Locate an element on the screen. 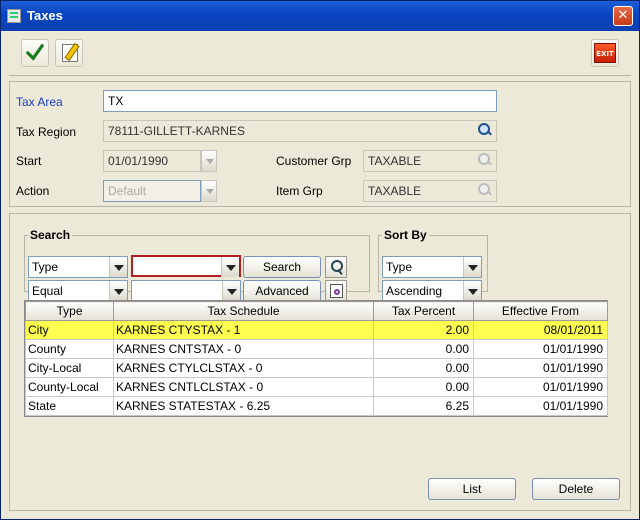 This screenshot has height=520, width=640. tax-area-input: TX is located at coordinates (300, 101).